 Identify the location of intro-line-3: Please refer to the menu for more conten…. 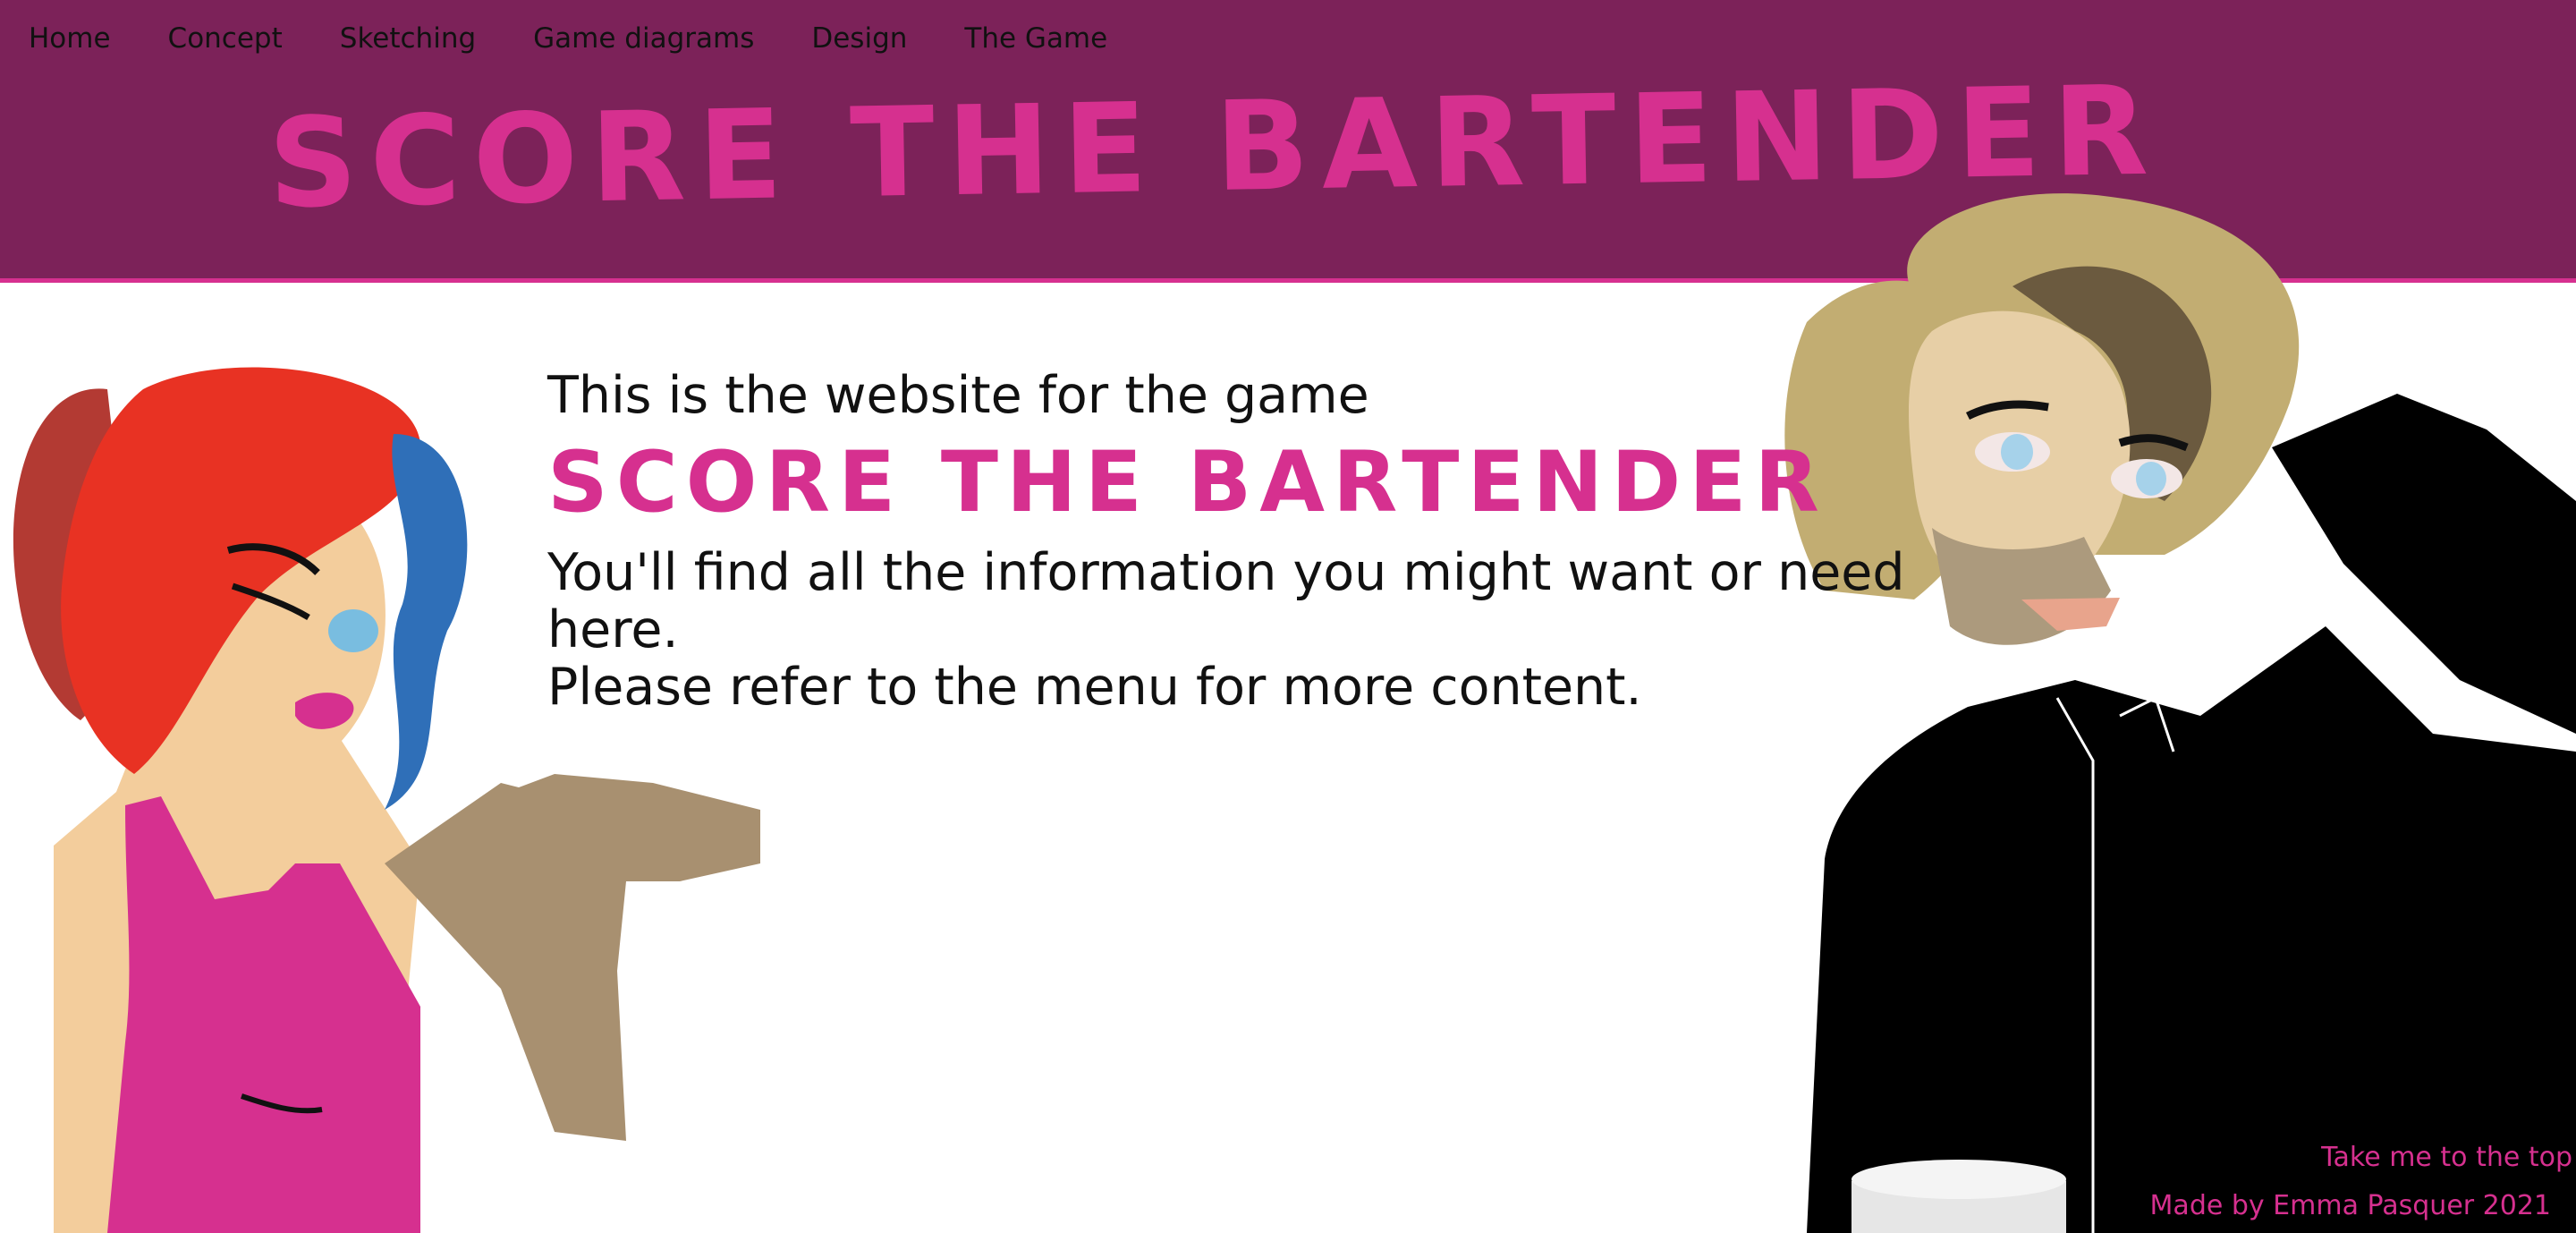
(1094, 687).